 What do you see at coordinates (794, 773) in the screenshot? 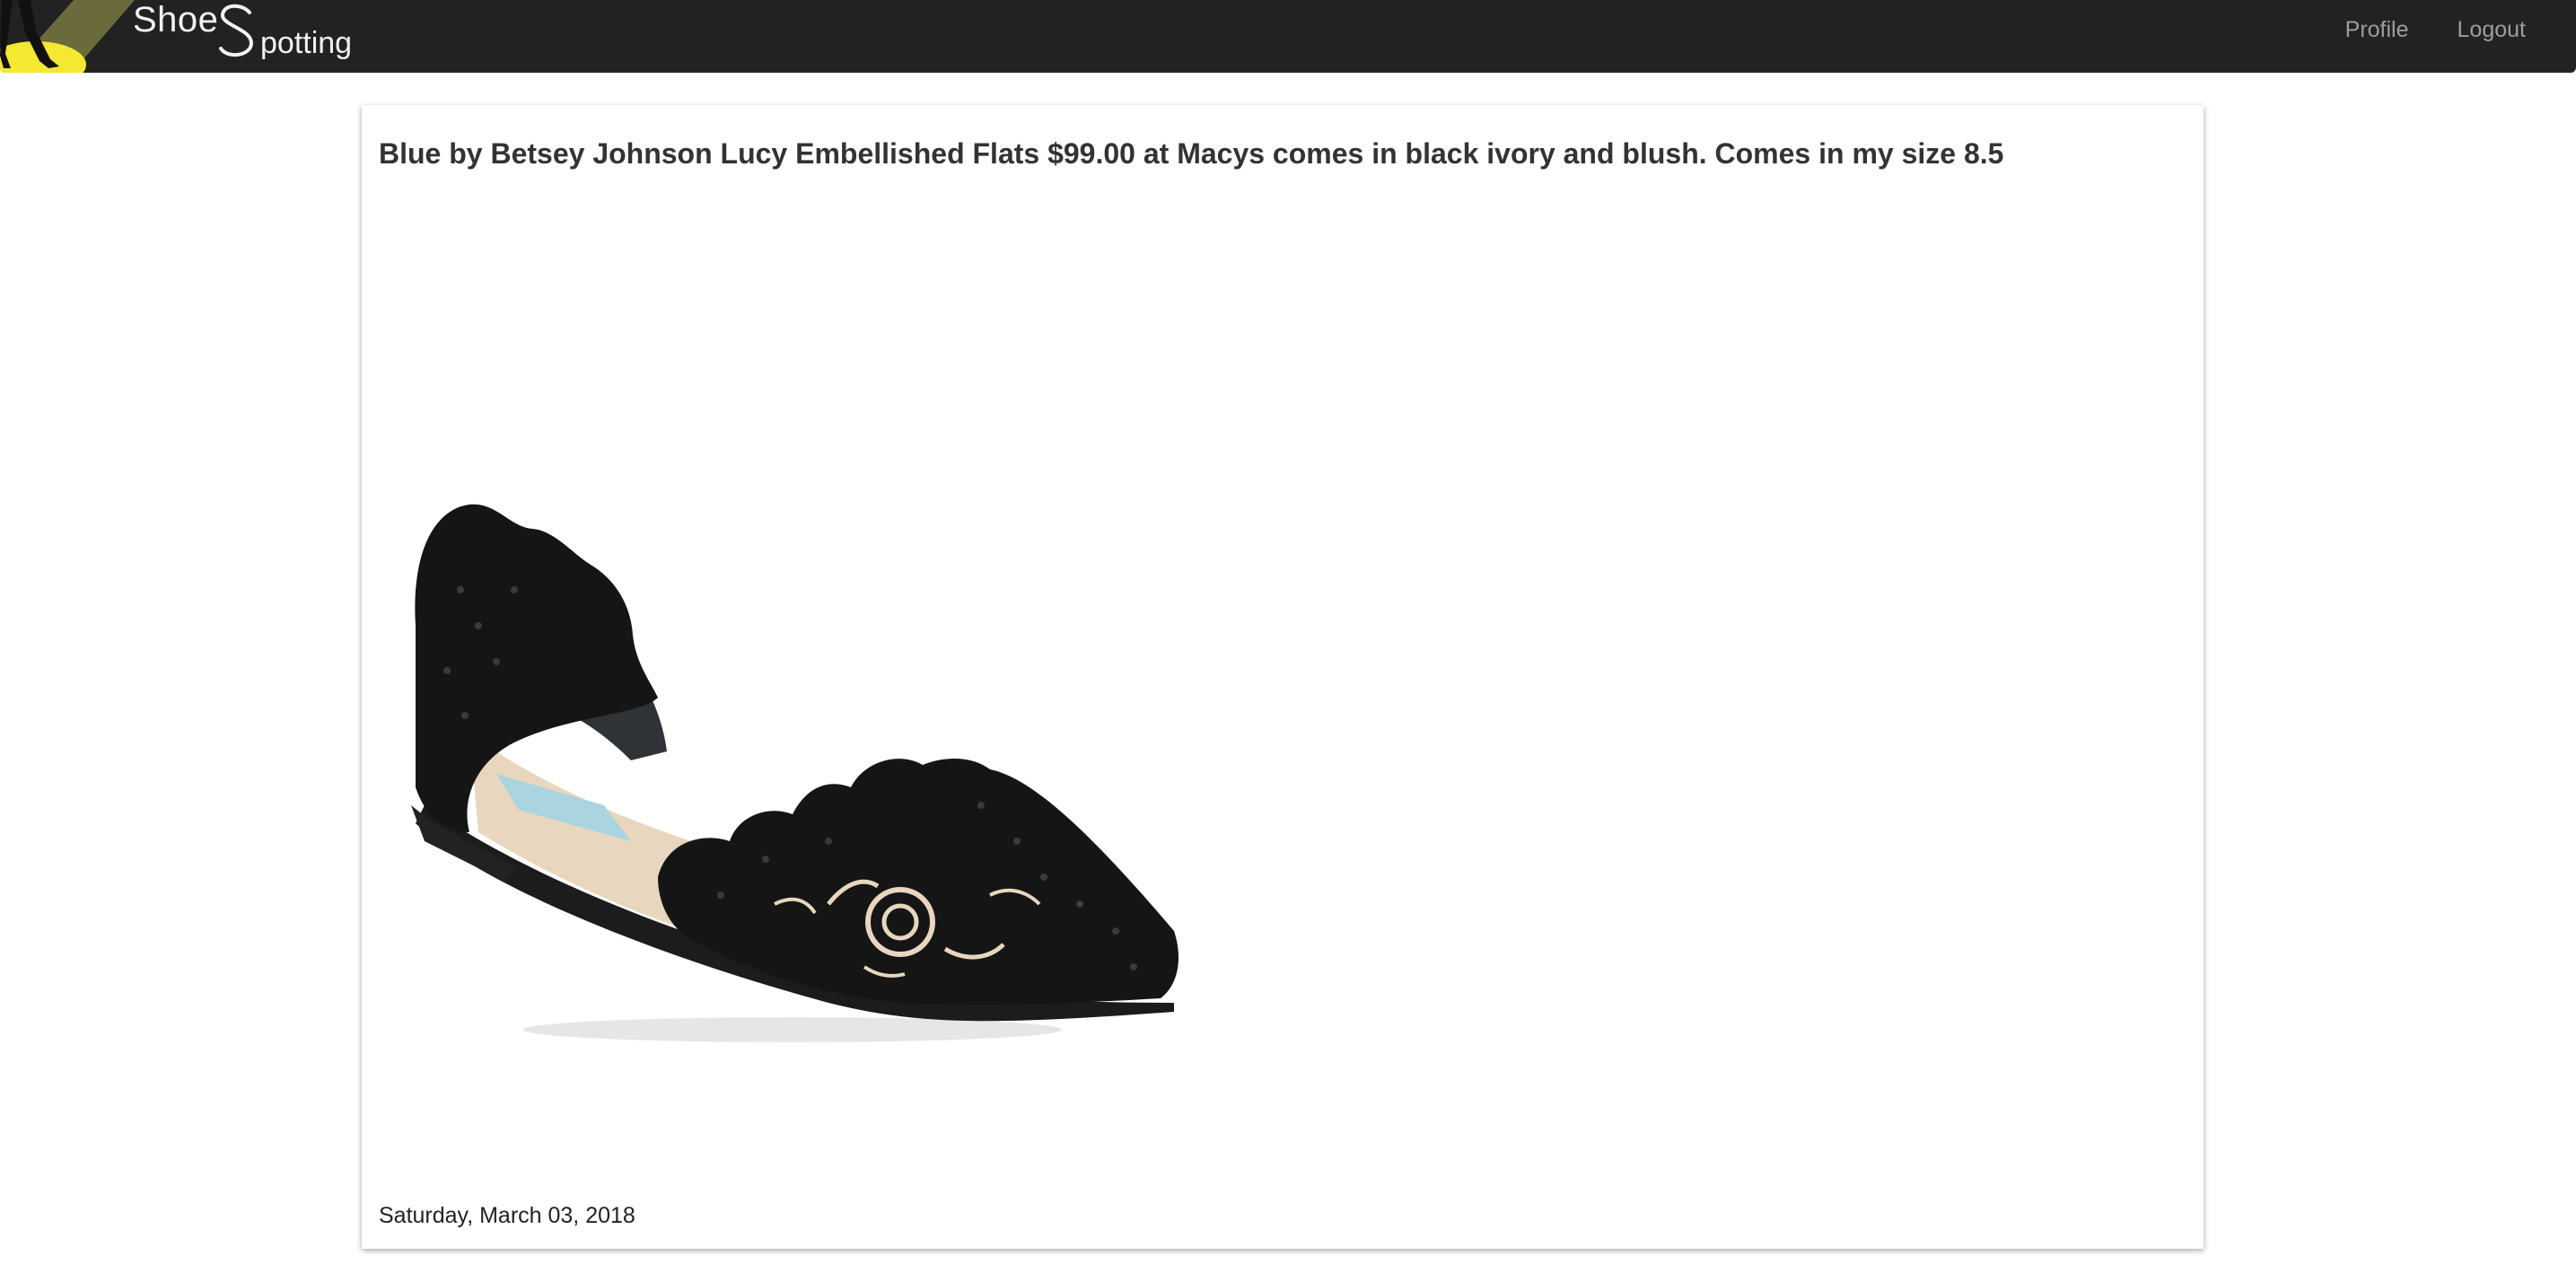
I see `shoe-illustration` at bounding box center [794, 773].